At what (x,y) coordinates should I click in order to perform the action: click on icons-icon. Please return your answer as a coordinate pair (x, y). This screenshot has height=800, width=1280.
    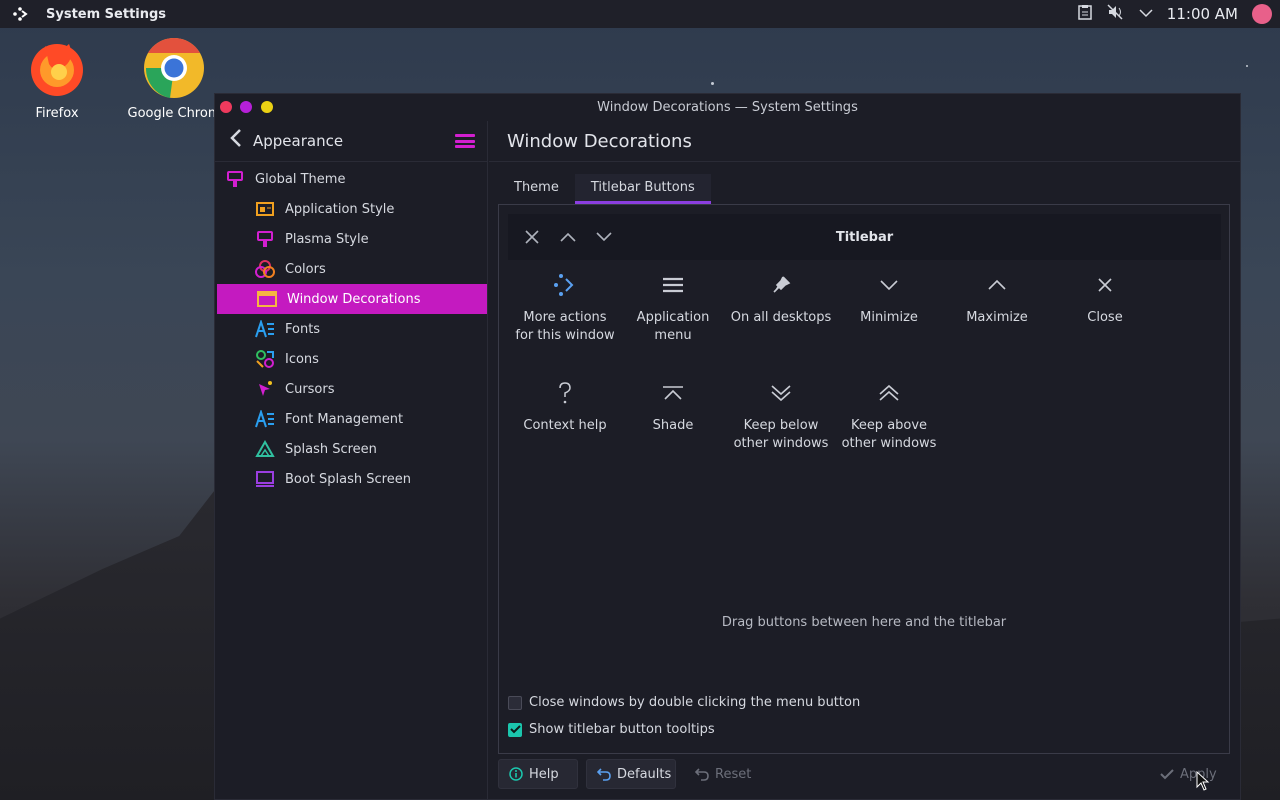
    Looking at the image, I should click on (265, 359).